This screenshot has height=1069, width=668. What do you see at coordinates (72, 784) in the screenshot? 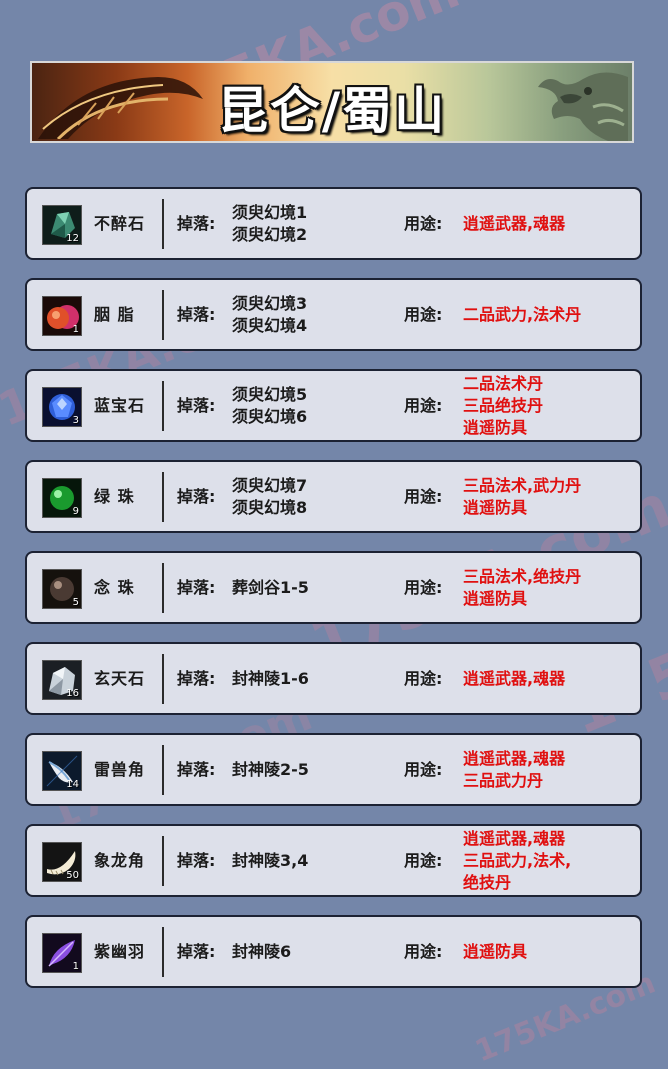
I see `item-quantity: 14` at bounding box center [72, 784].